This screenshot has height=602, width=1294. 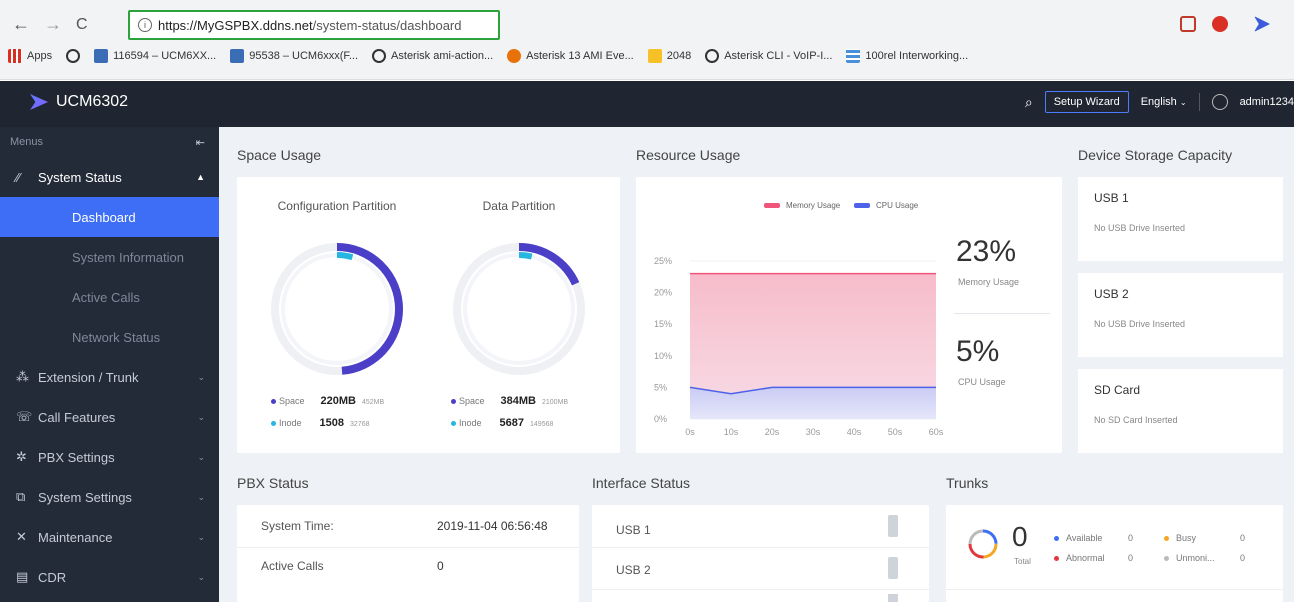 I want to click on storage-status: No SD Card Inserted, so click(x=1136, y=420).